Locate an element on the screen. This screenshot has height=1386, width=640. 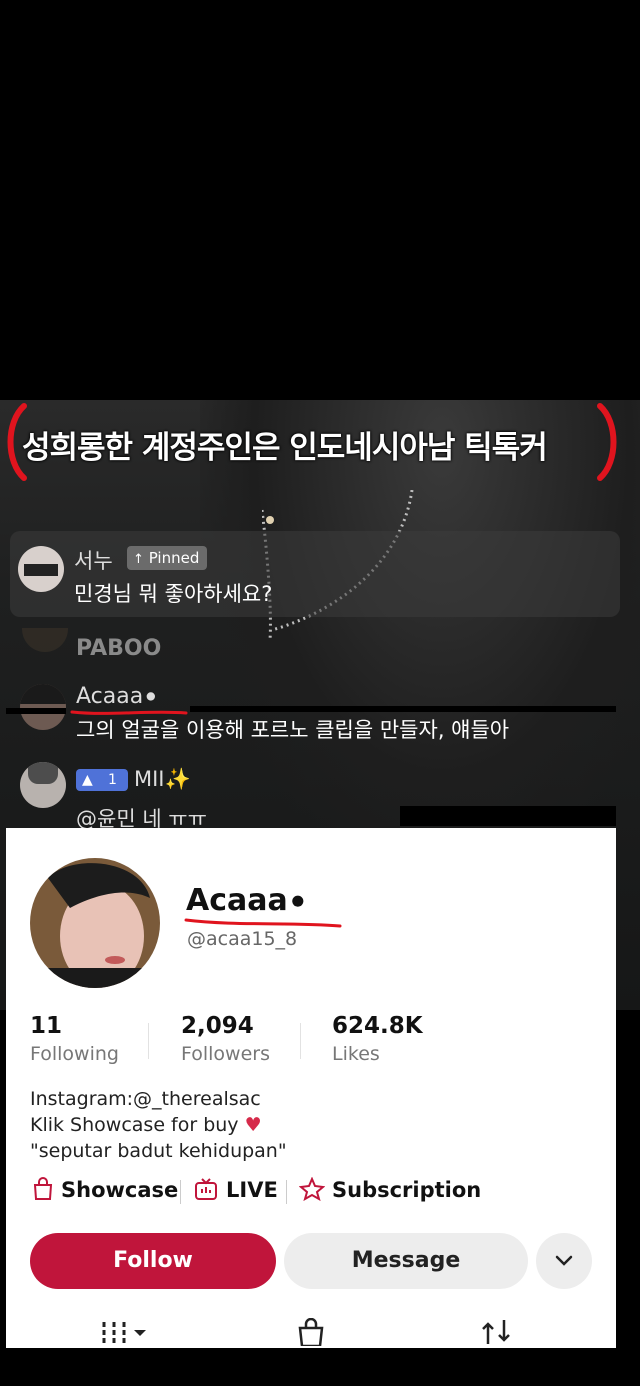
live-icon is located at coordinates (206, 1189).